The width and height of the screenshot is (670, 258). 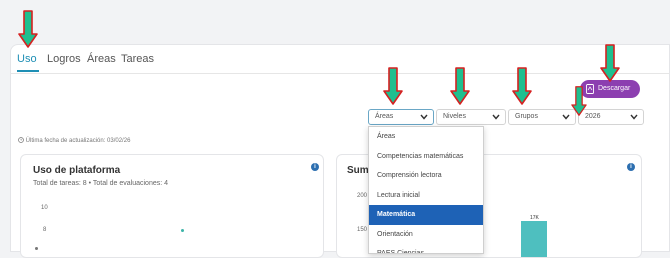 What do you see at coordinates (77, 170) in the screenshot?
I see `usage-panel-title: Uso de plataforma` at bounding box center [77, 170].